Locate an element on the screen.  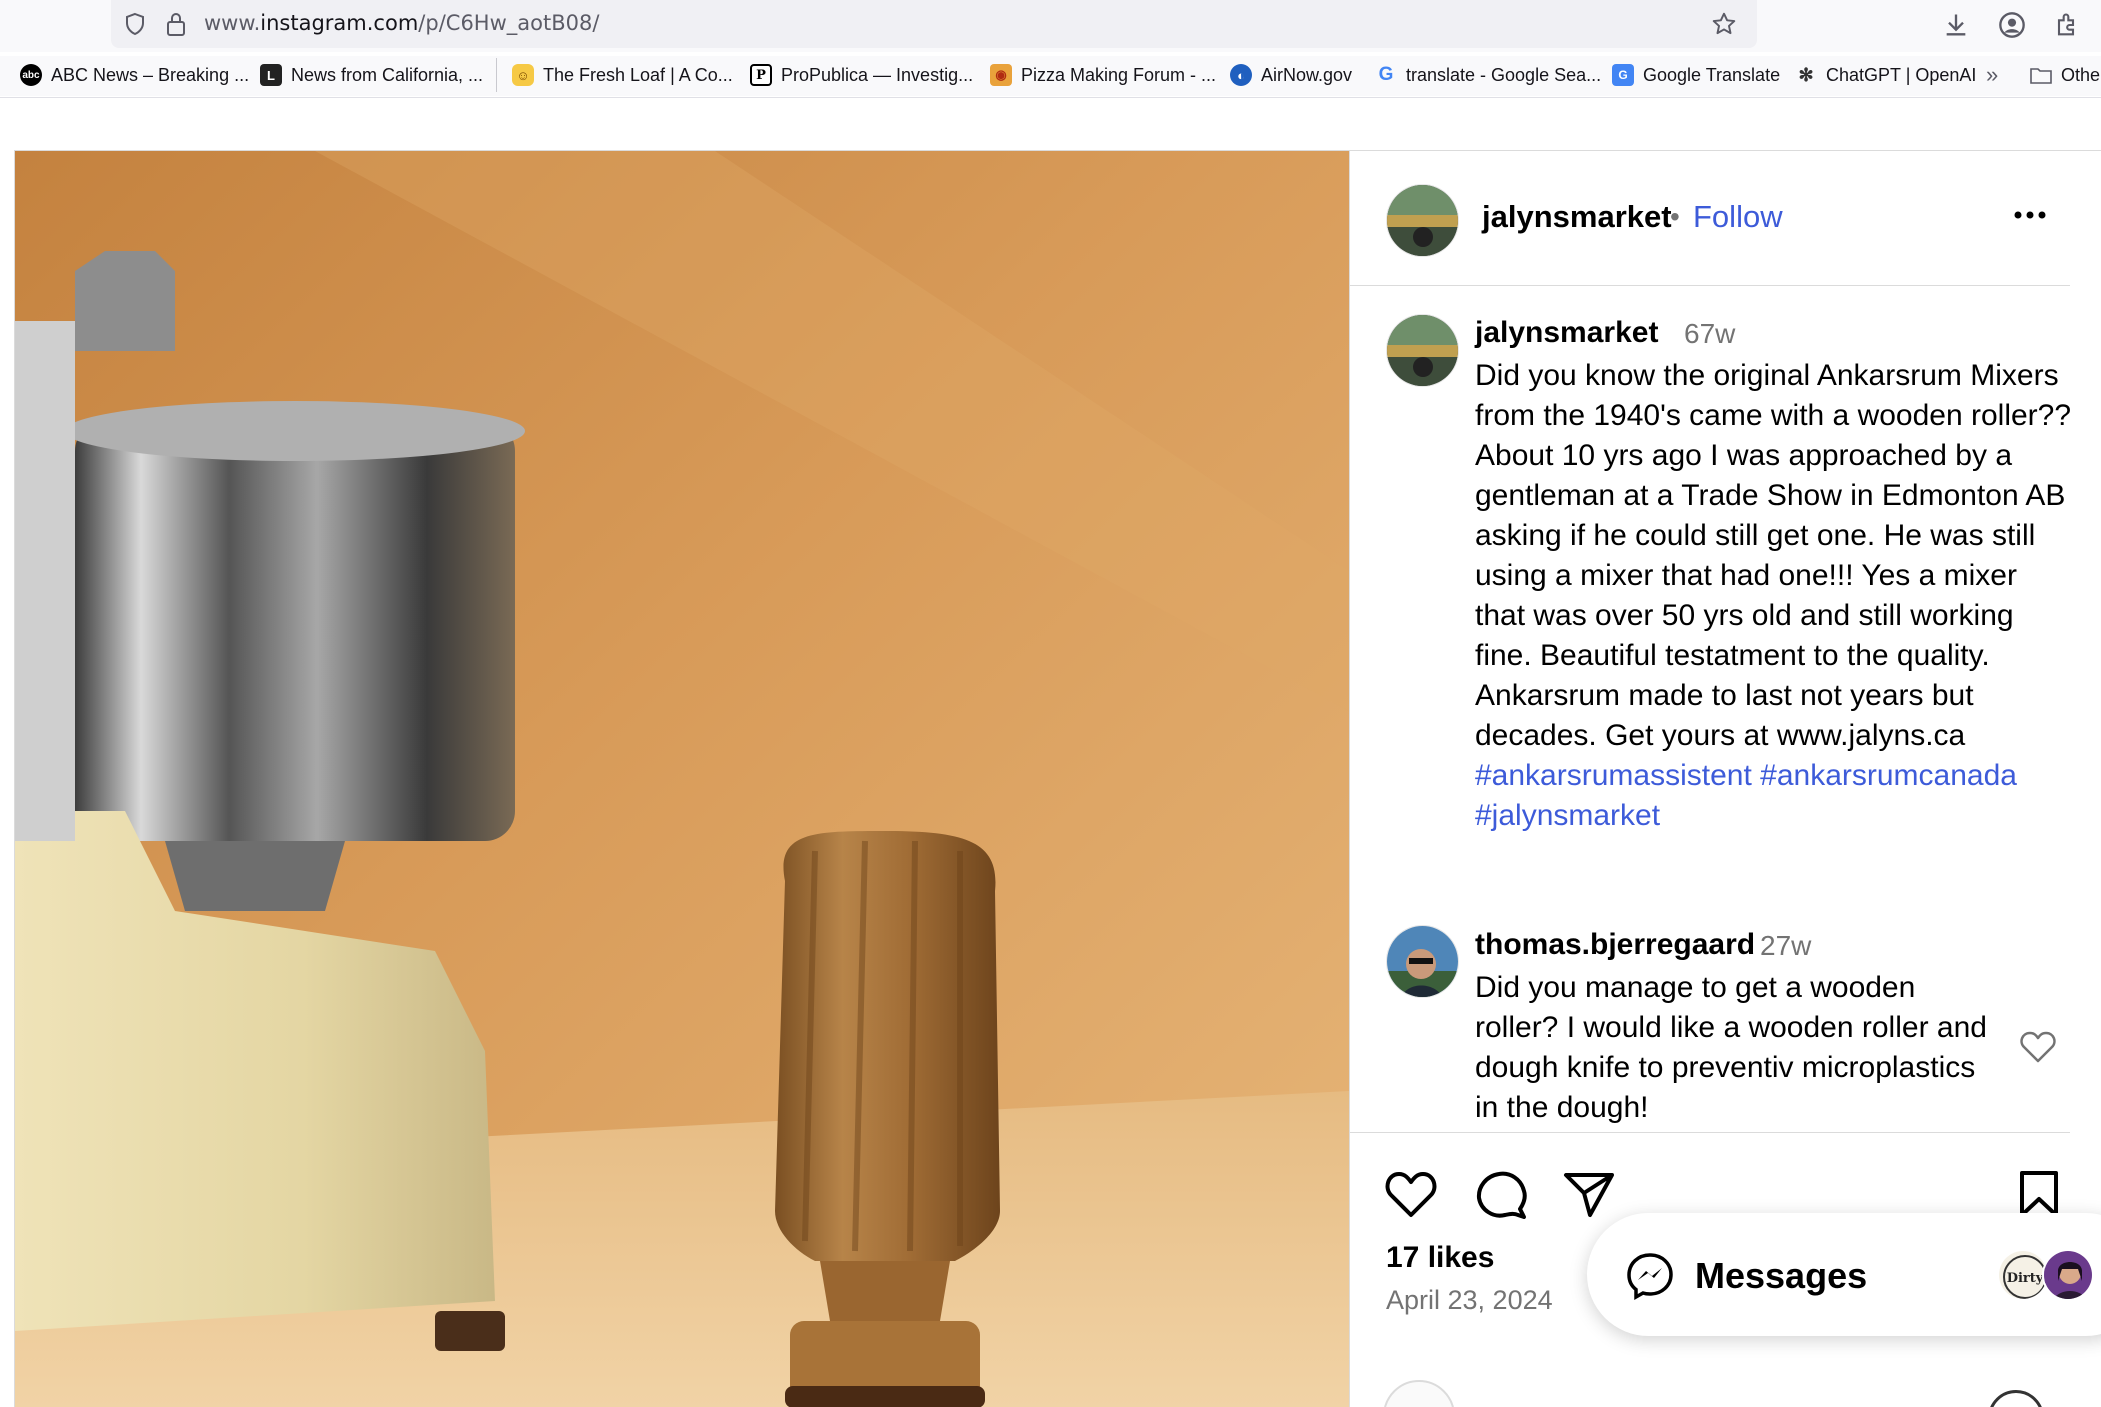
download-icon is located at coordinates (1956, 25).